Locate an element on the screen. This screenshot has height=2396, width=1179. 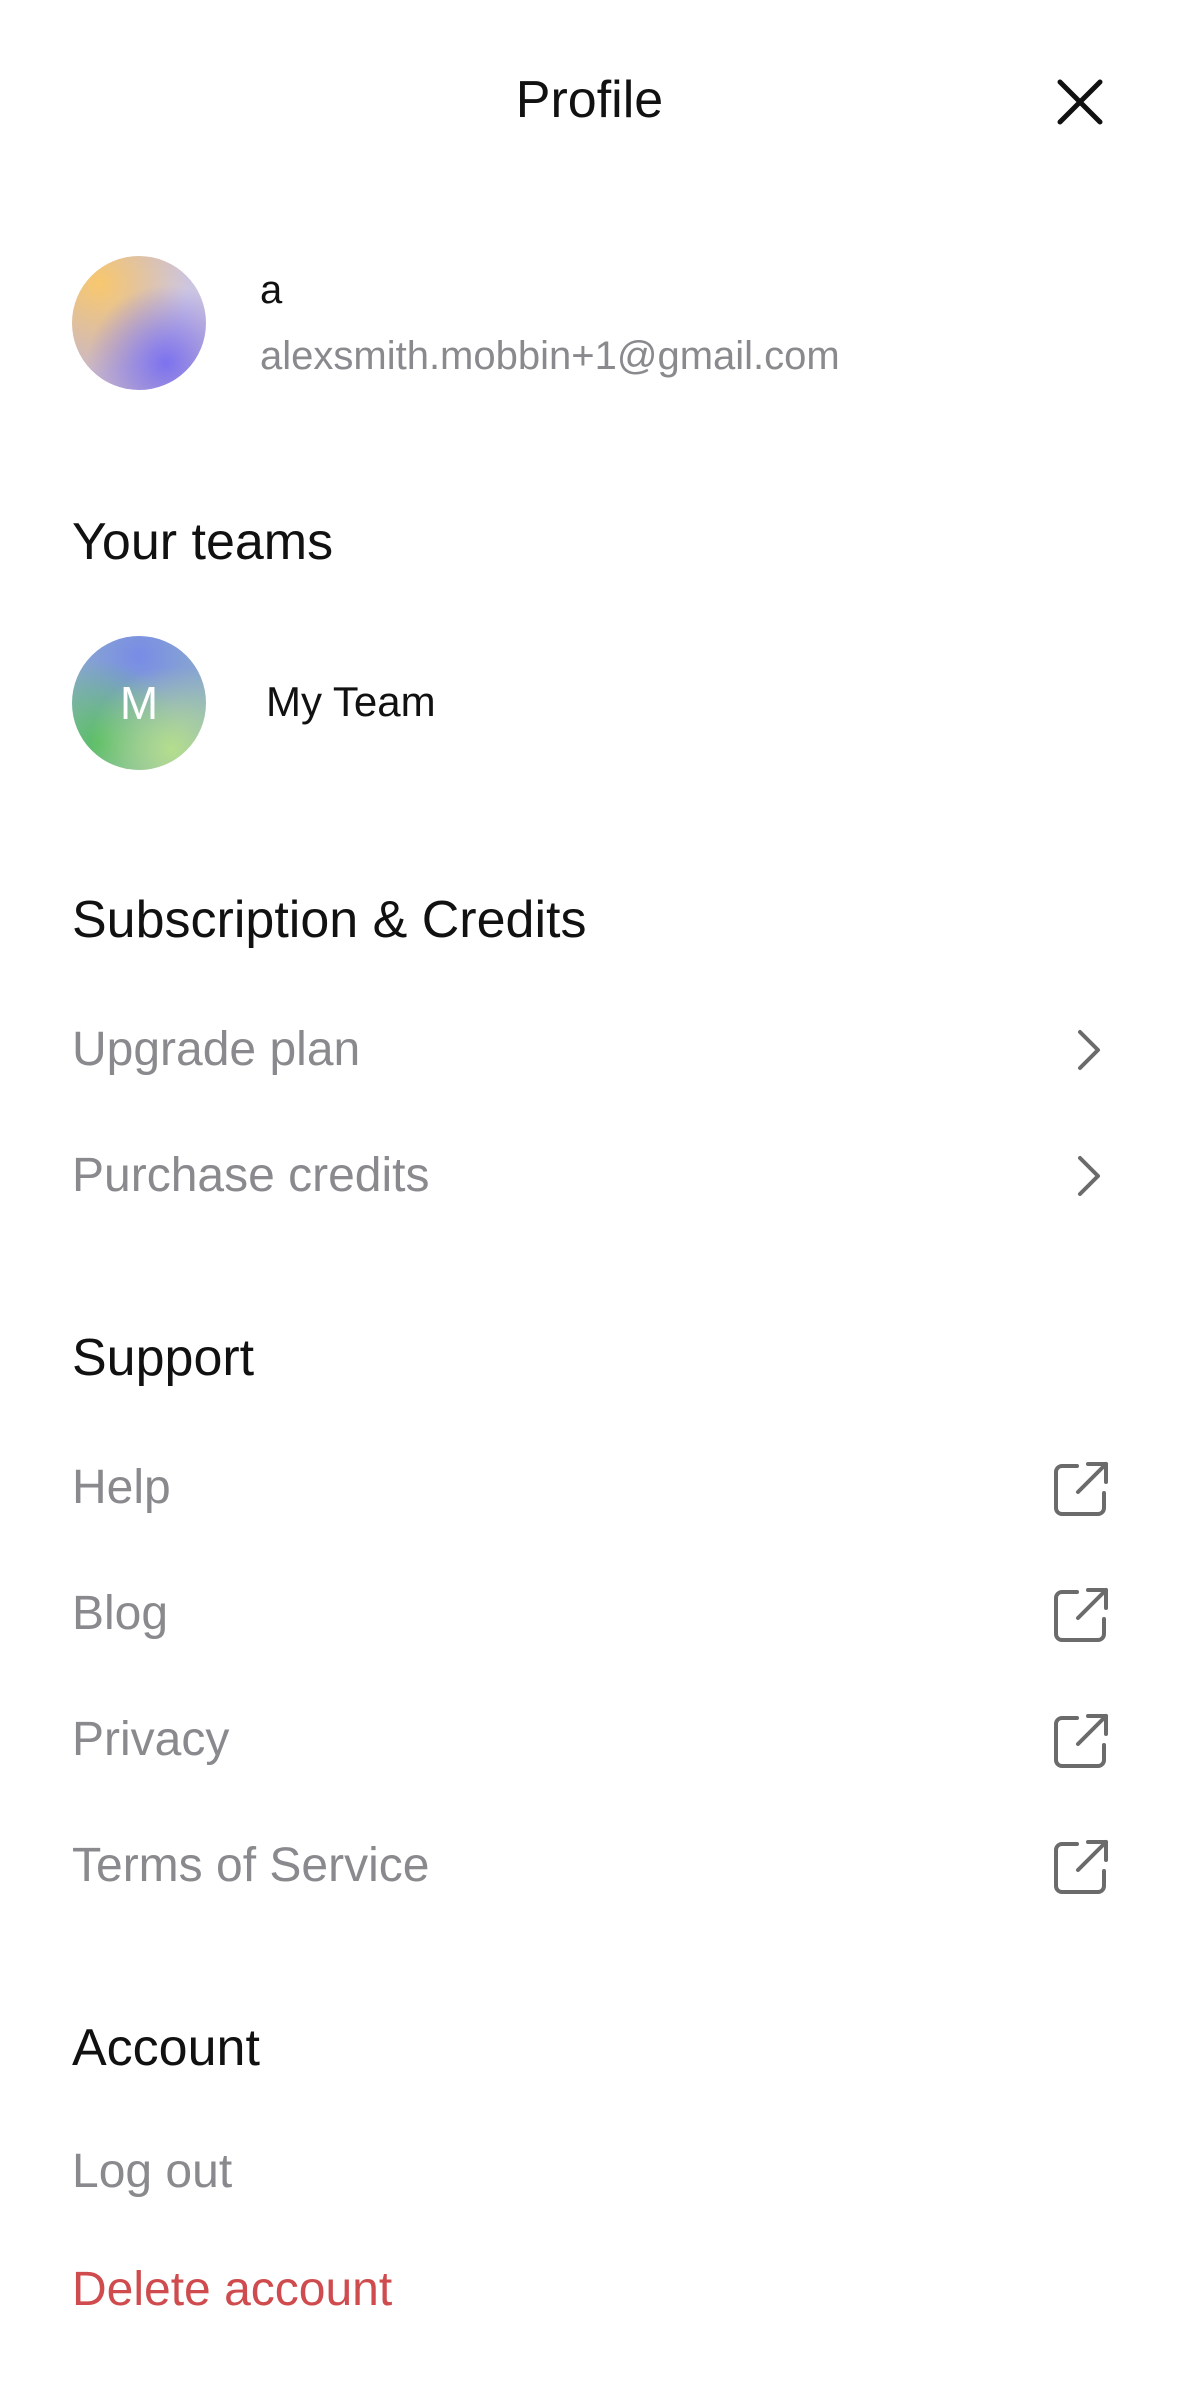
upgrade-plan-item: Upgrade plan is located at coordinates (592, 1050).